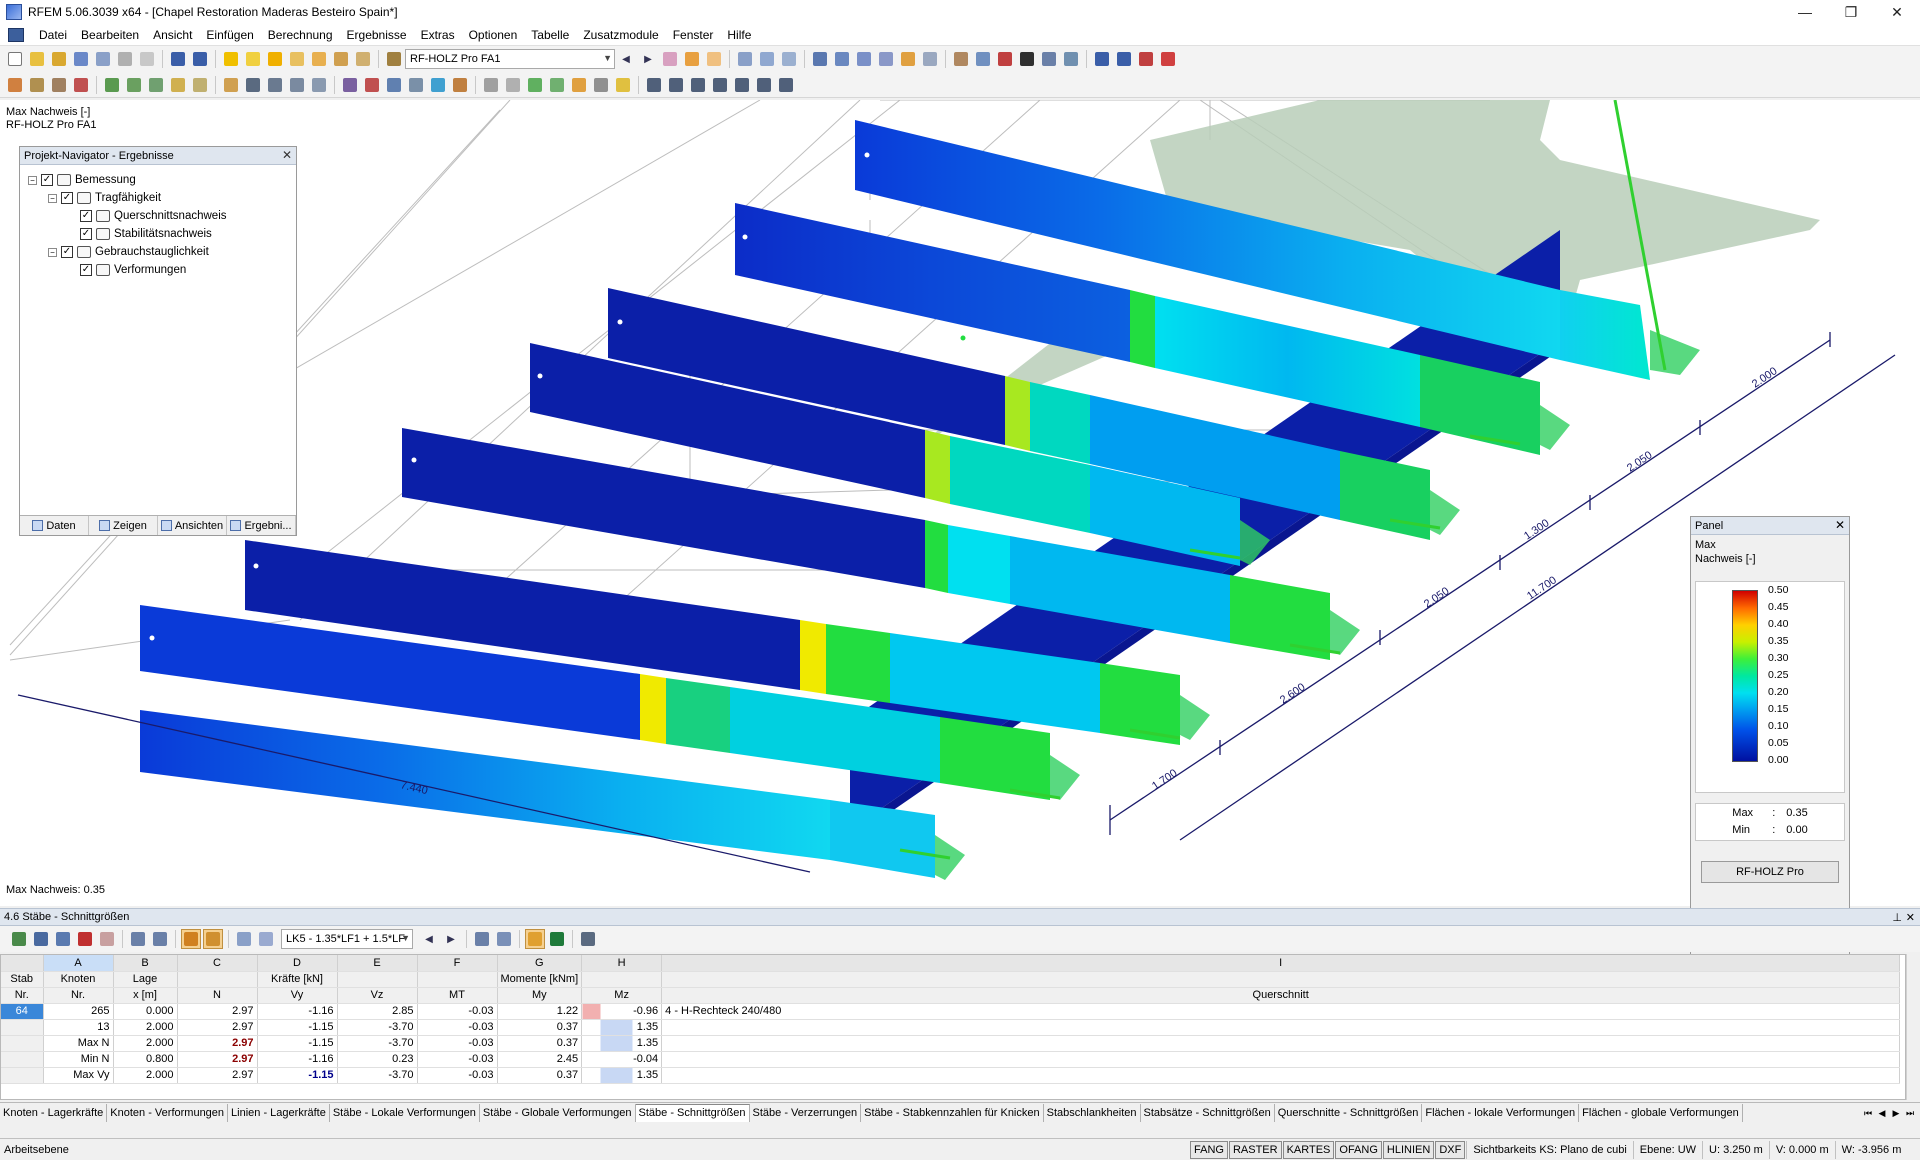 Image resolution: width=1920 pixels, height=1160 pixels. I want to click on my-cell: 1.22, so click(540, 1011).